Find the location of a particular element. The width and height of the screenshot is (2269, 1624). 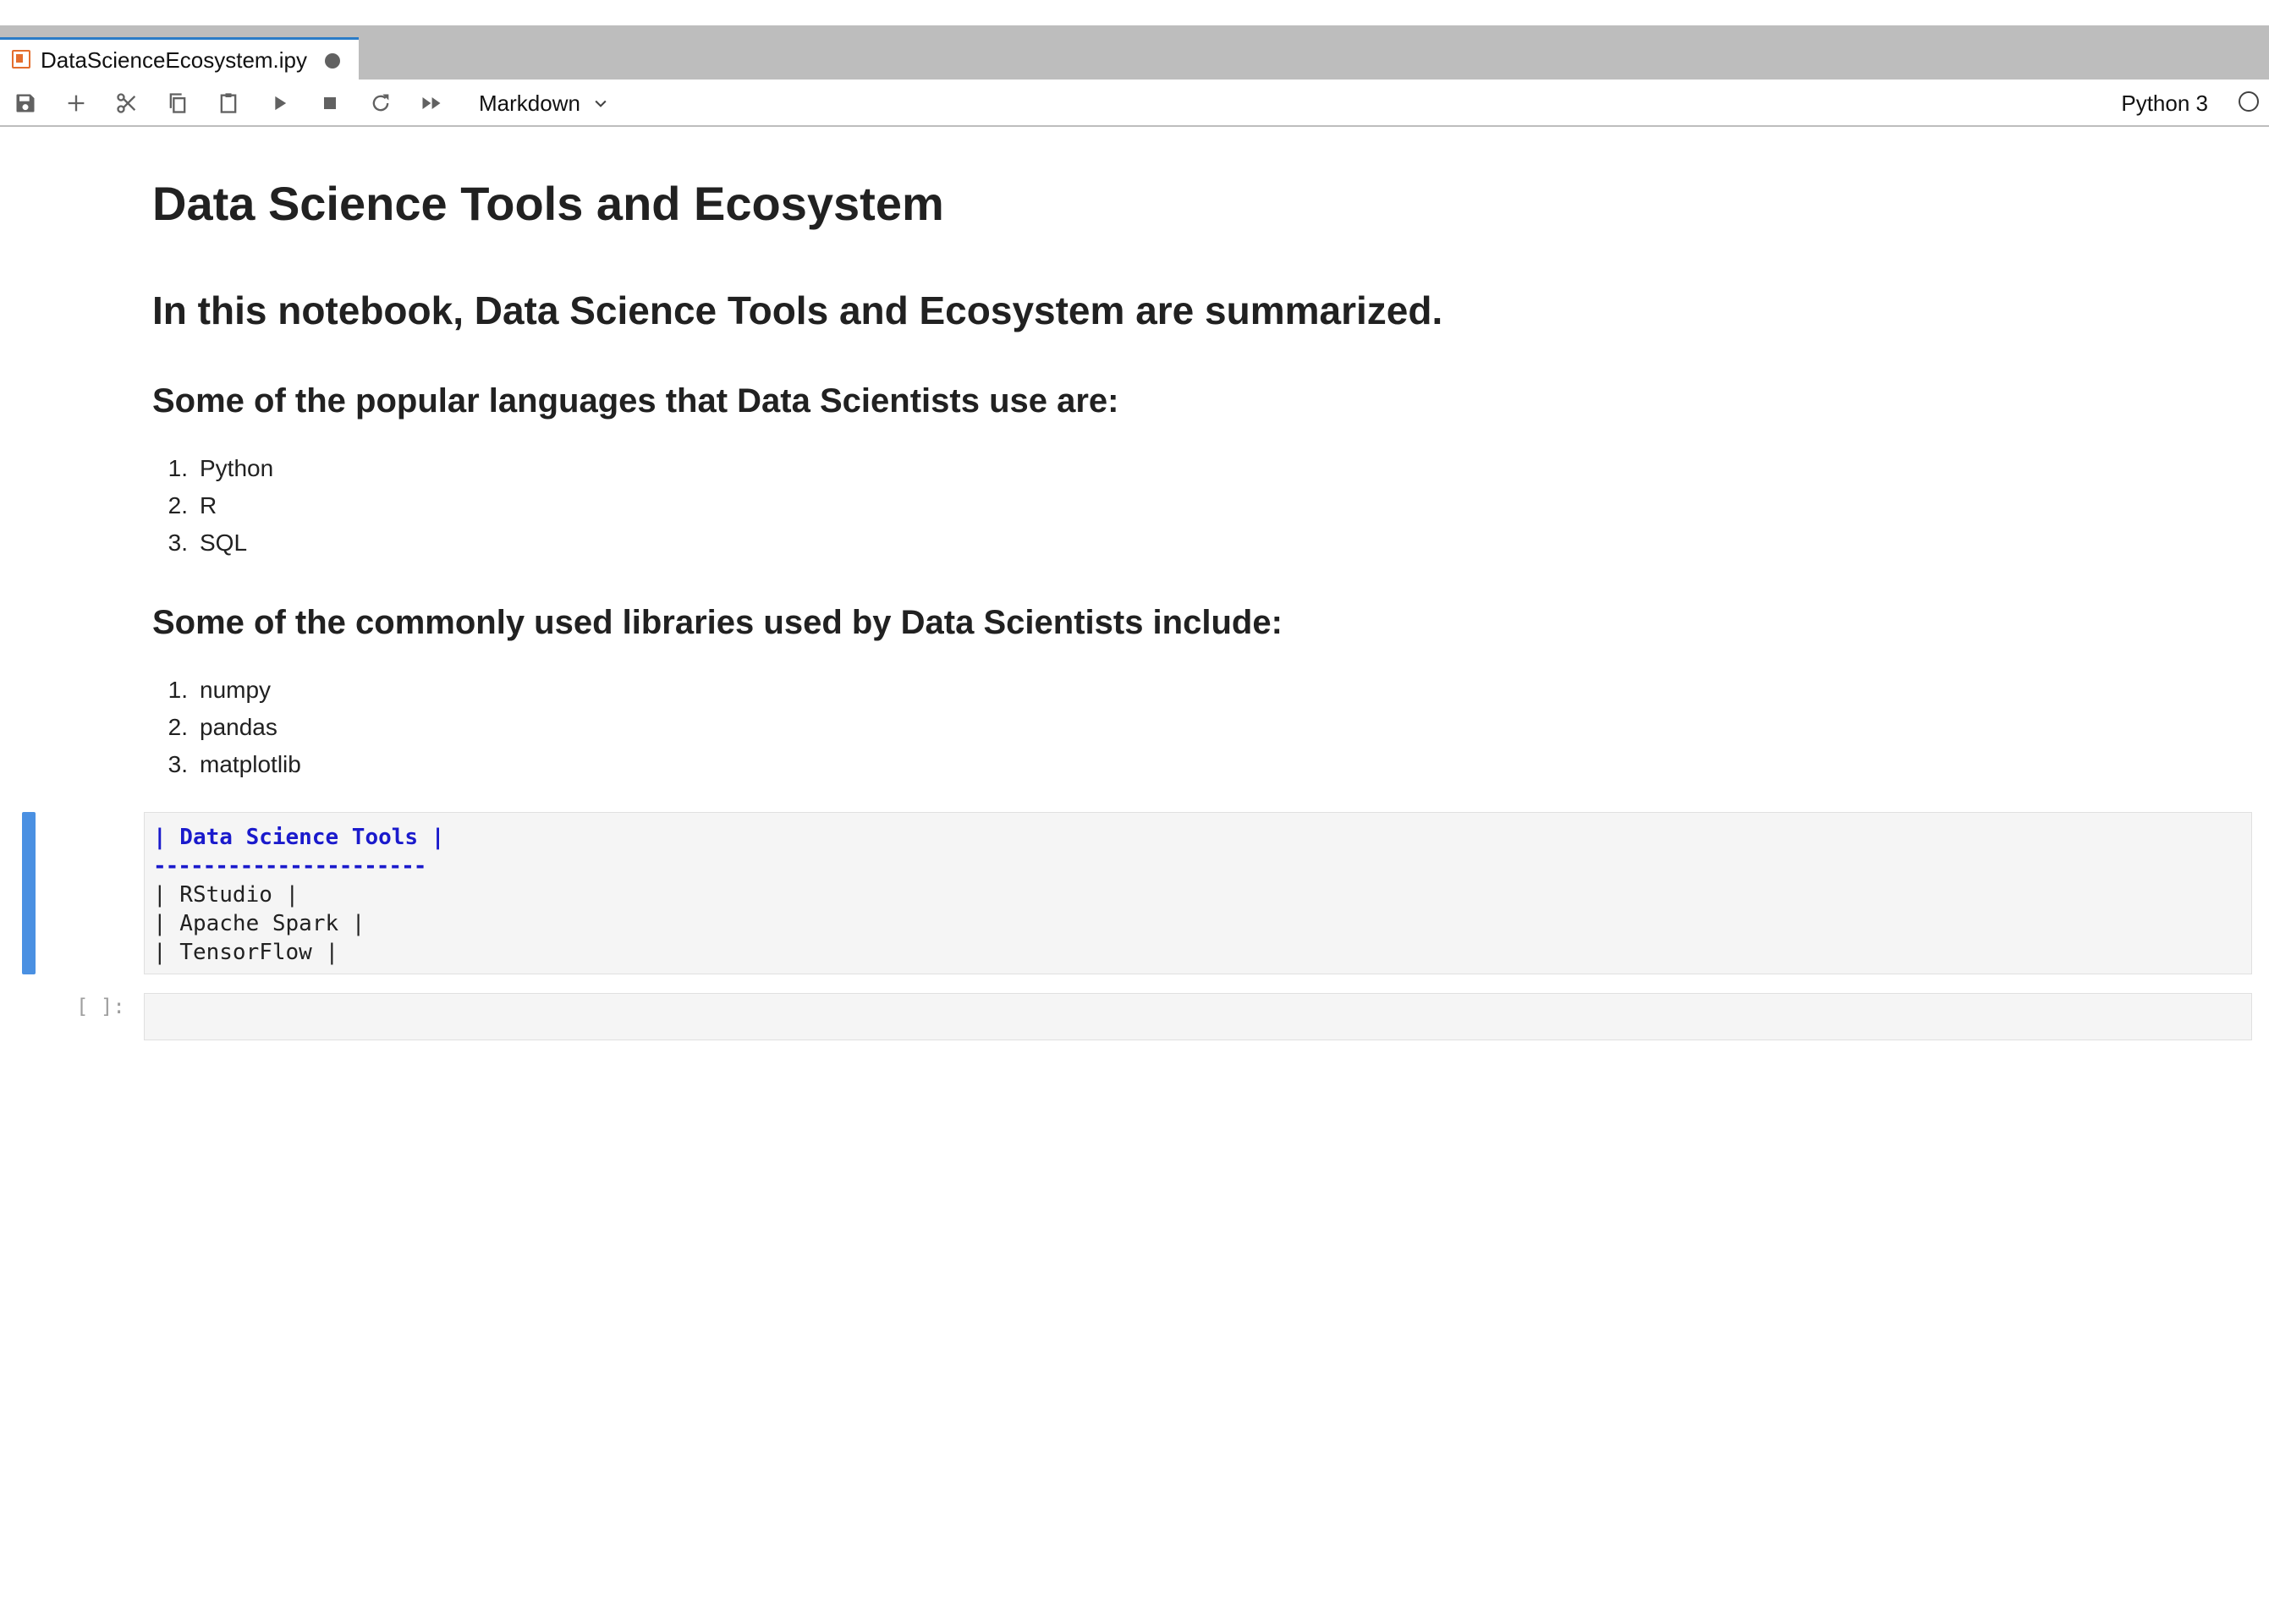

cut-button is located at coordinates (127, 103).